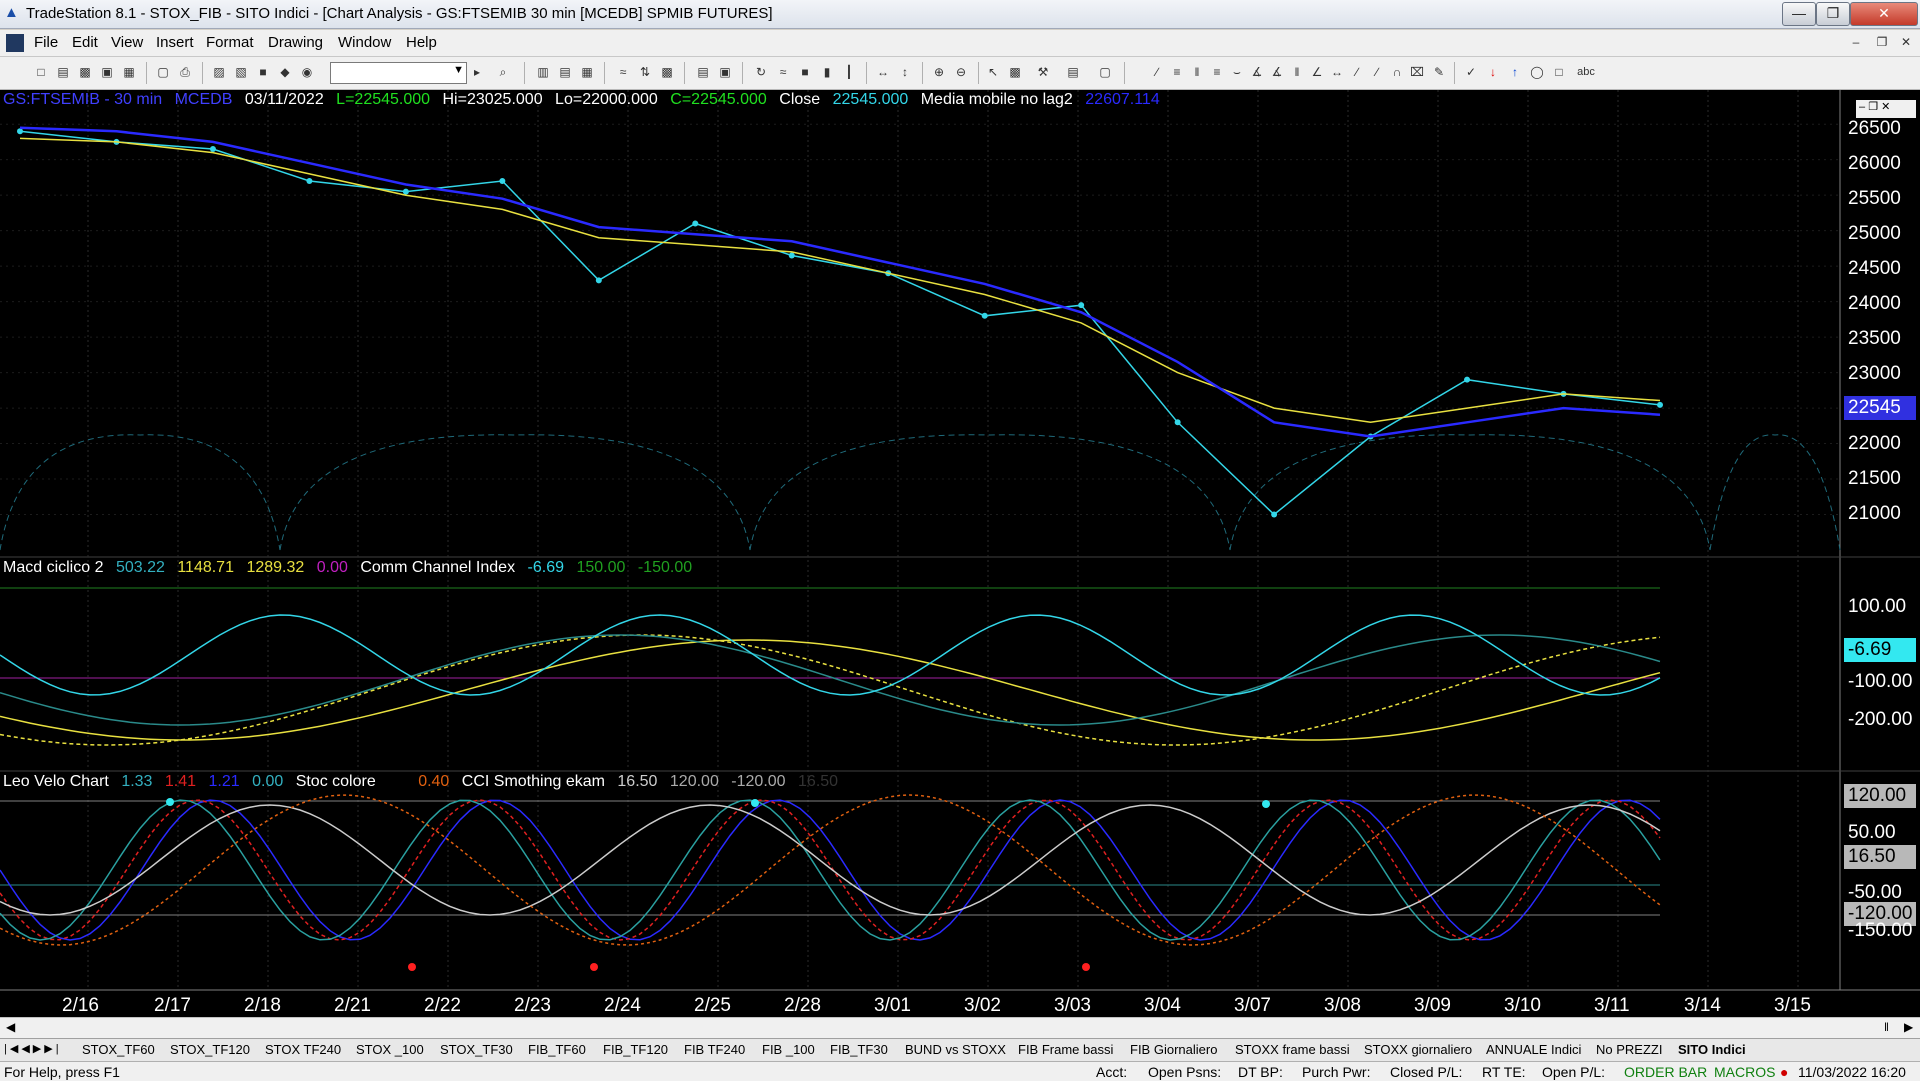  I want to click on format-icon: ▤, so click(703, 72).